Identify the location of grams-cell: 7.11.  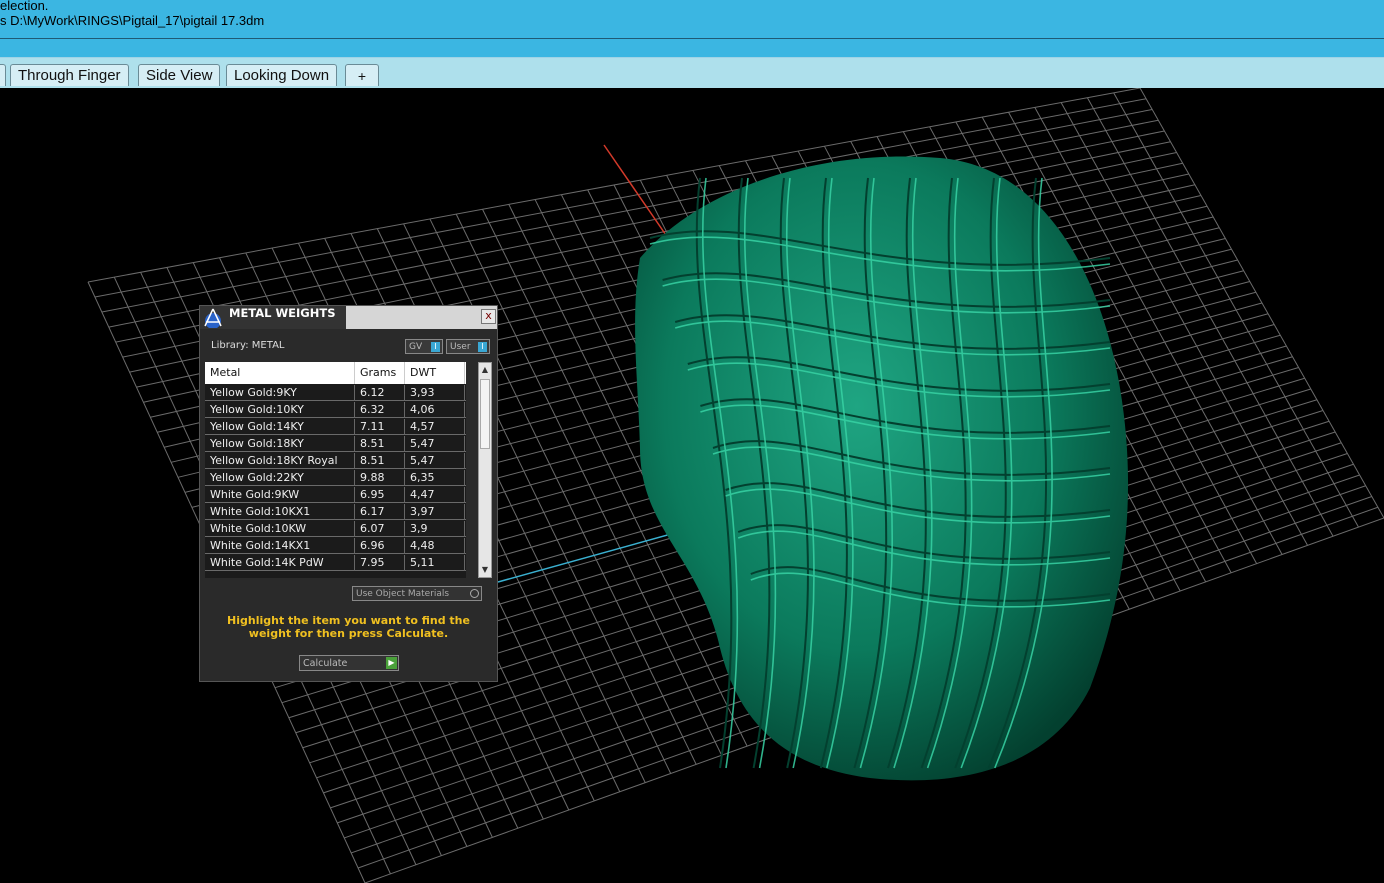
(380, 427).